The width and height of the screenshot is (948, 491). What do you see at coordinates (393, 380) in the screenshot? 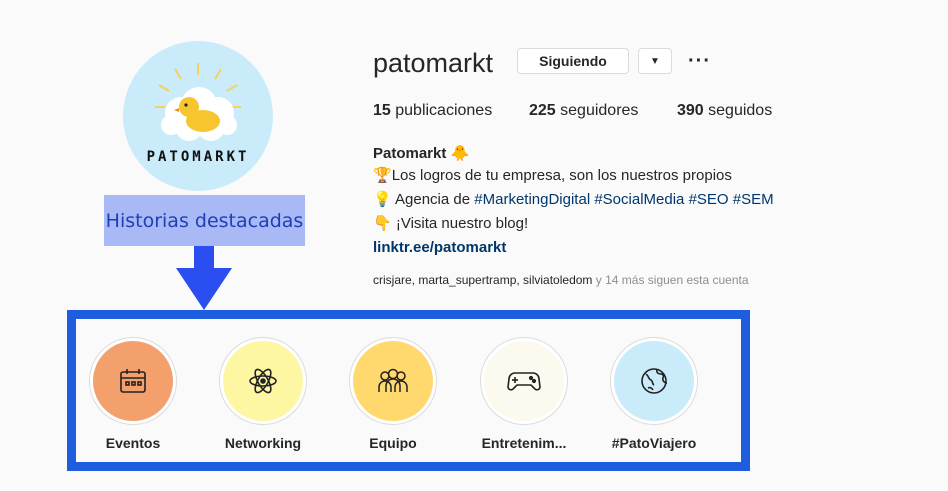
I see `team-icon` at bounding box center [393, 380].